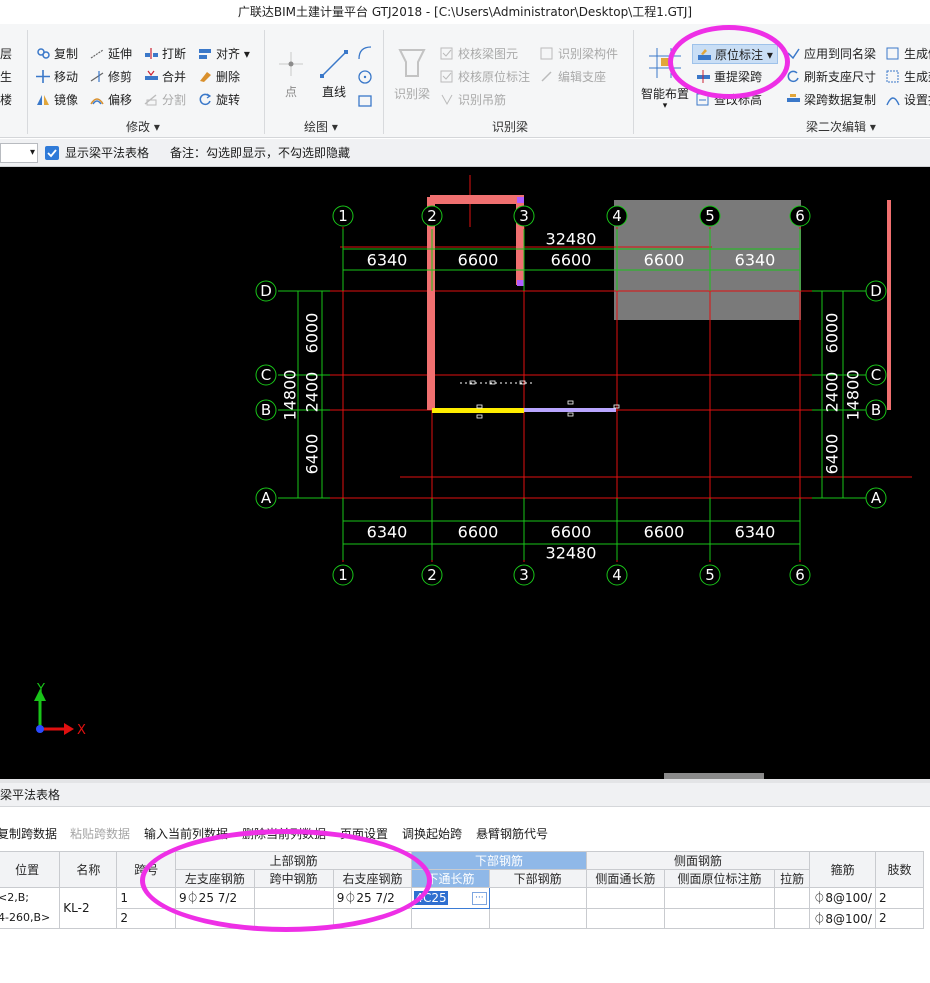 This screenshot has height=983, width=930. I want to click on split-button: 分割, so click(165, 100).